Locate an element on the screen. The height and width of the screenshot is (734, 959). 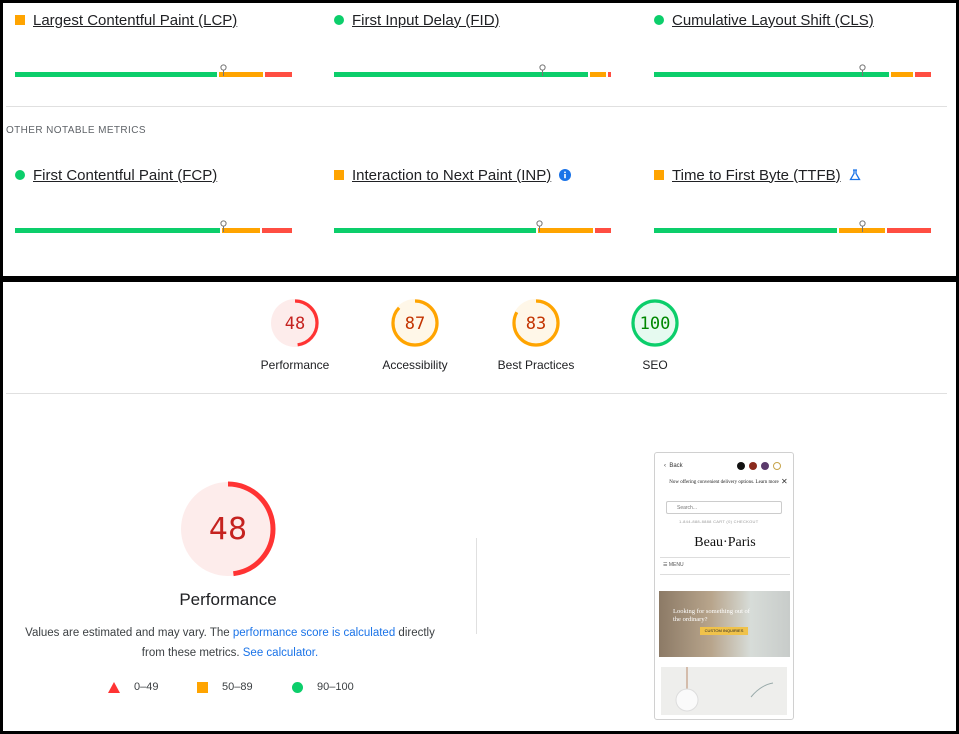
score-ring: 48 is located at coordinates (295, 323).